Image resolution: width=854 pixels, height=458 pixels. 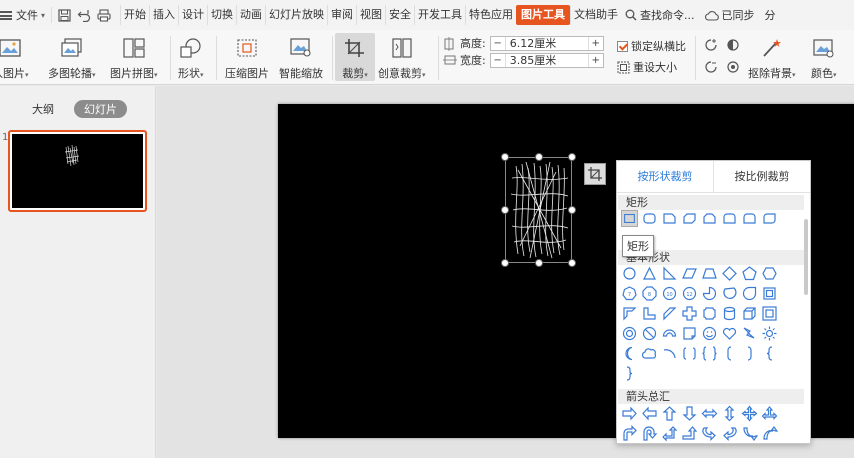 I want to click on color-button: 颜色▾, so click(x=824, y=55).